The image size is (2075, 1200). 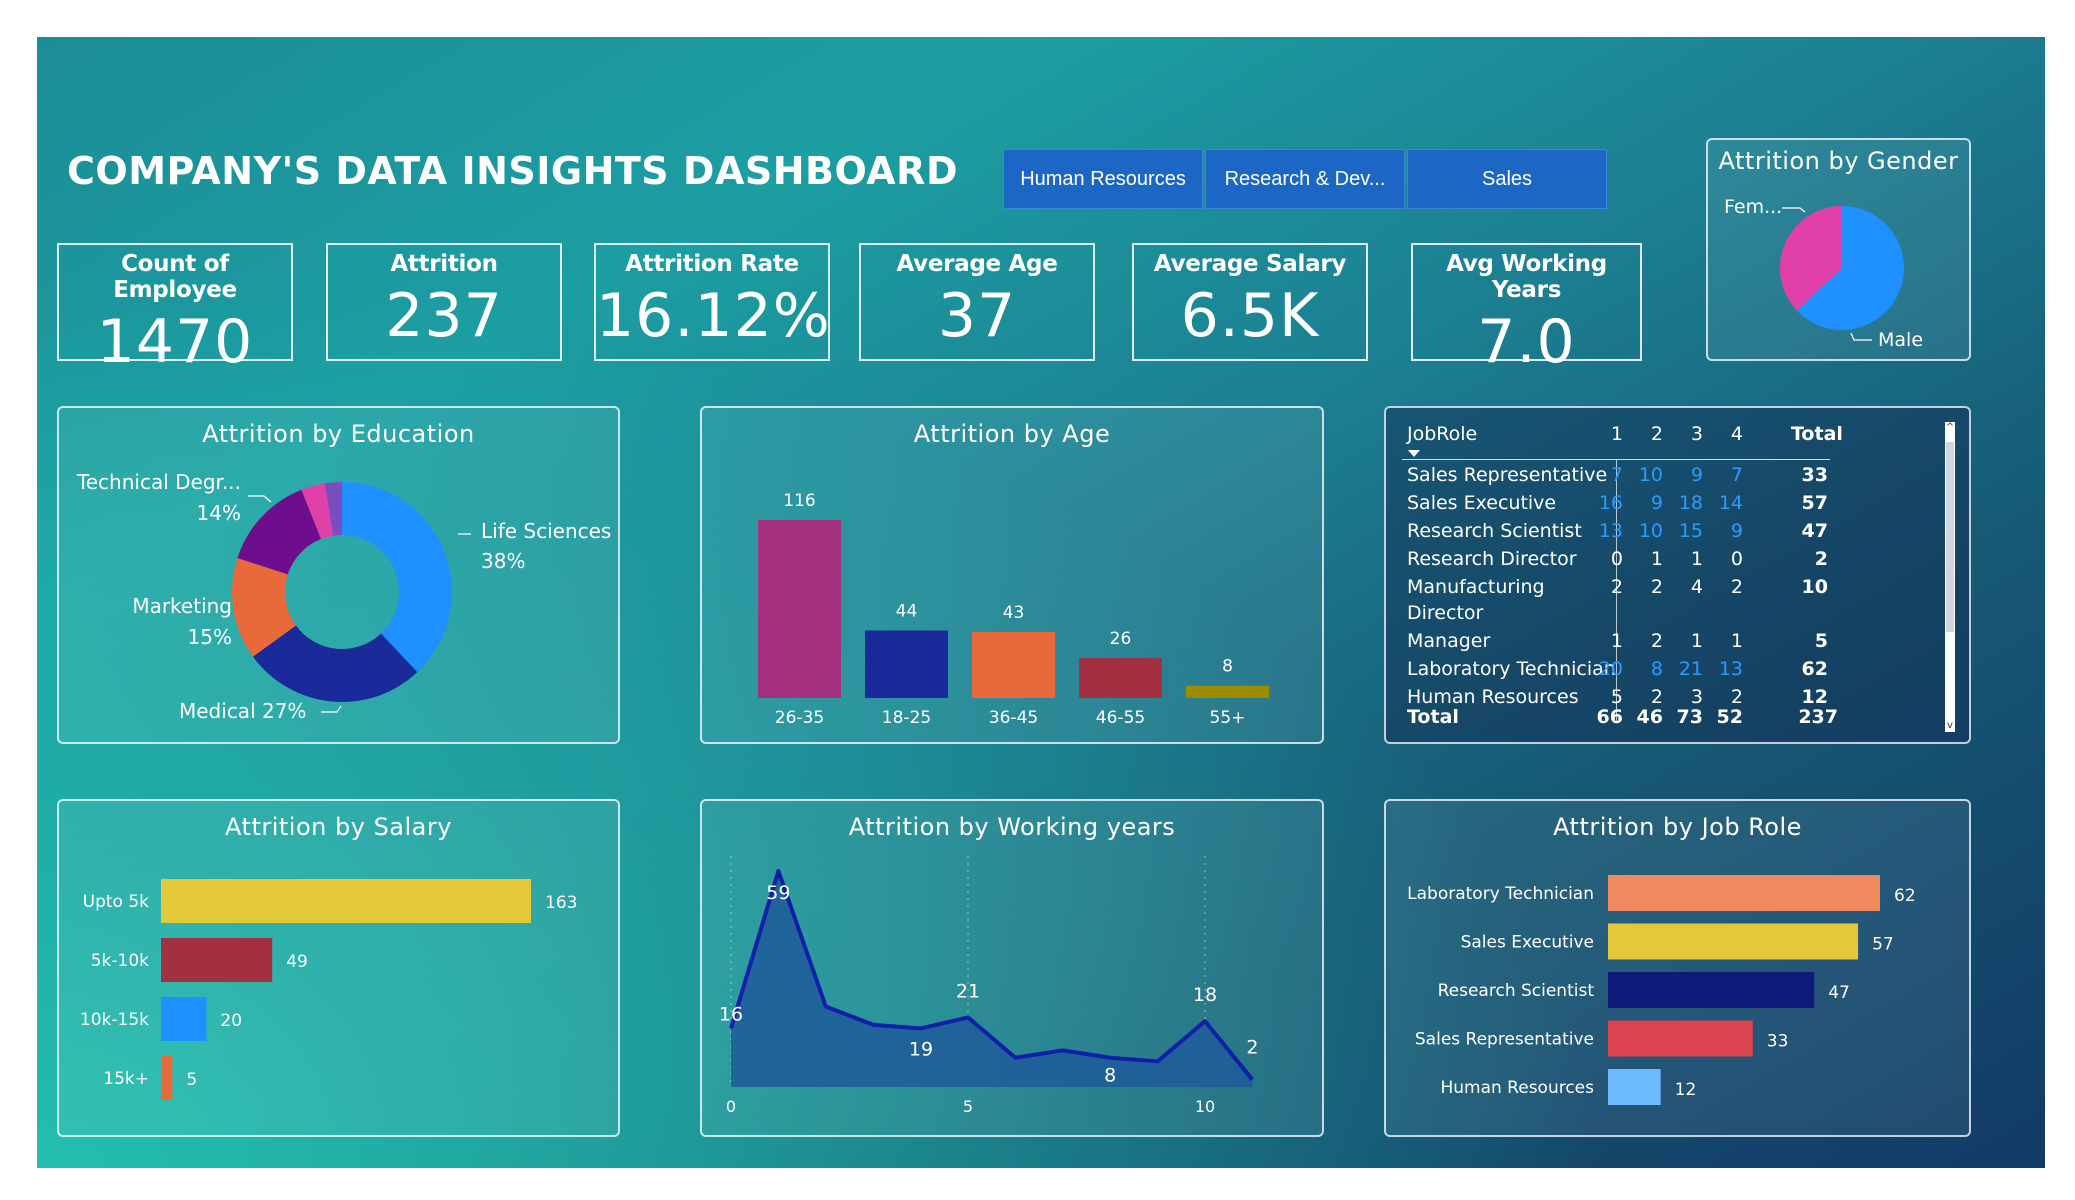 I want to click on age-bar-chart: 116 26-35 44 18-25 43 36-45 26 46-55 8 55+, so click(x=1013, y=609).